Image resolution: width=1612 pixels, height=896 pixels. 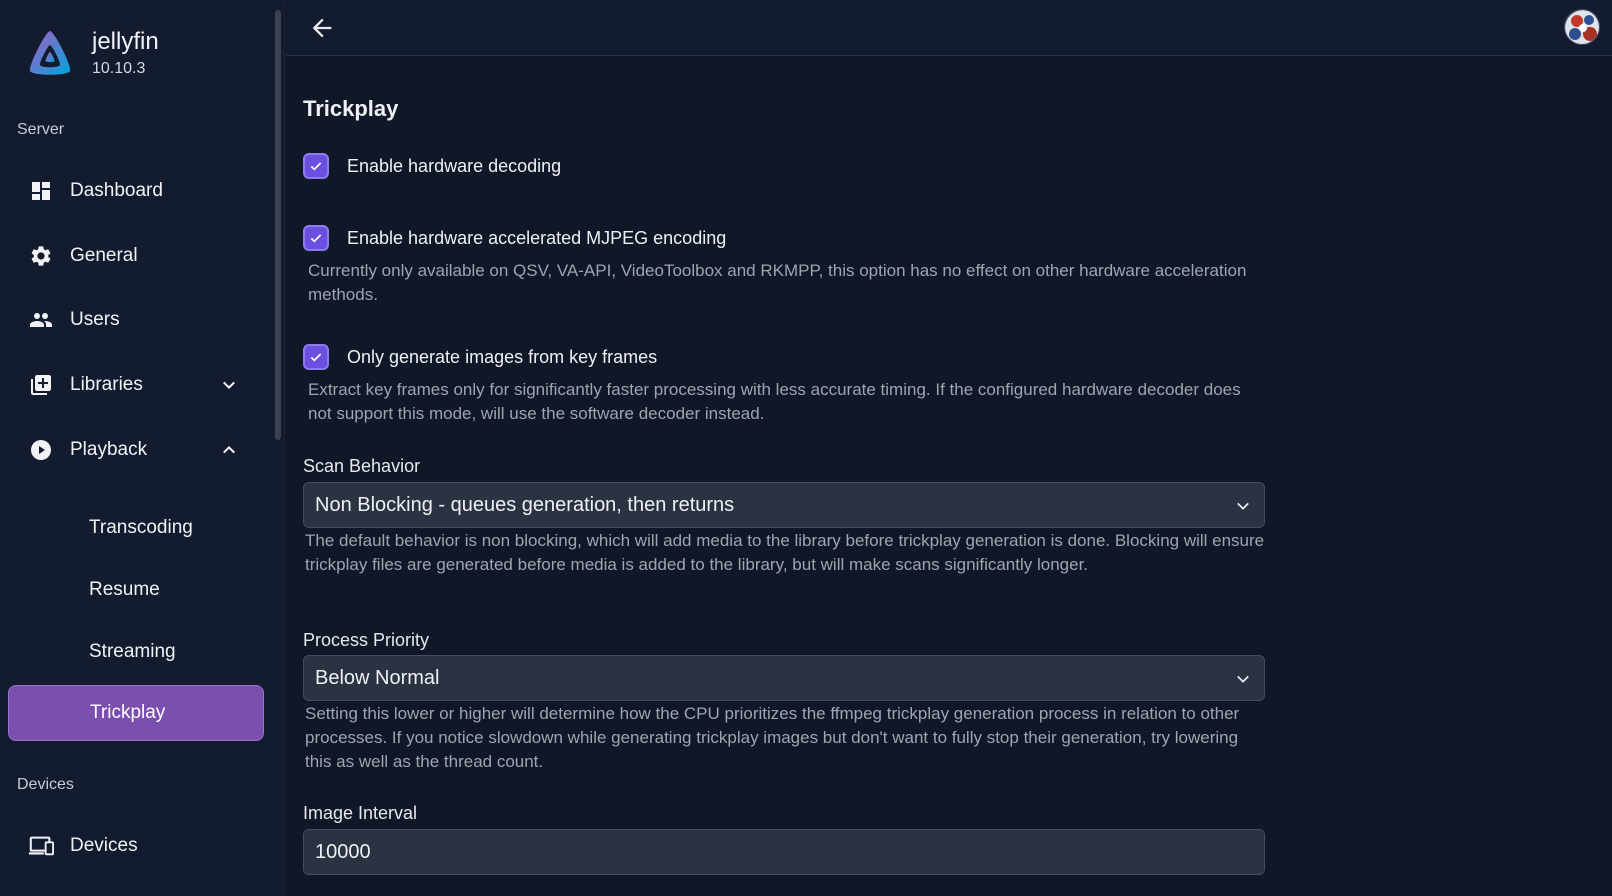 I want to click on arrow-left-icon, so click(x=322, y=28).